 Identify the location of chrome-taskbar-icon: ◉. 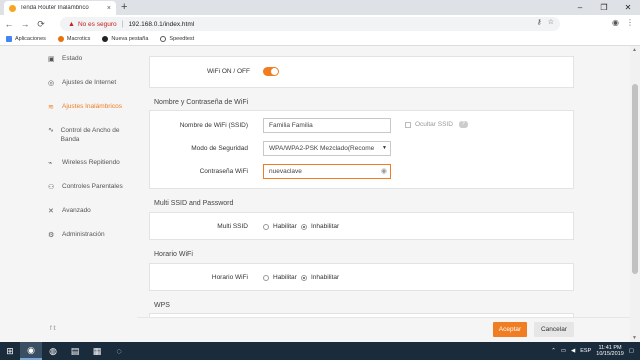
(31, 351).